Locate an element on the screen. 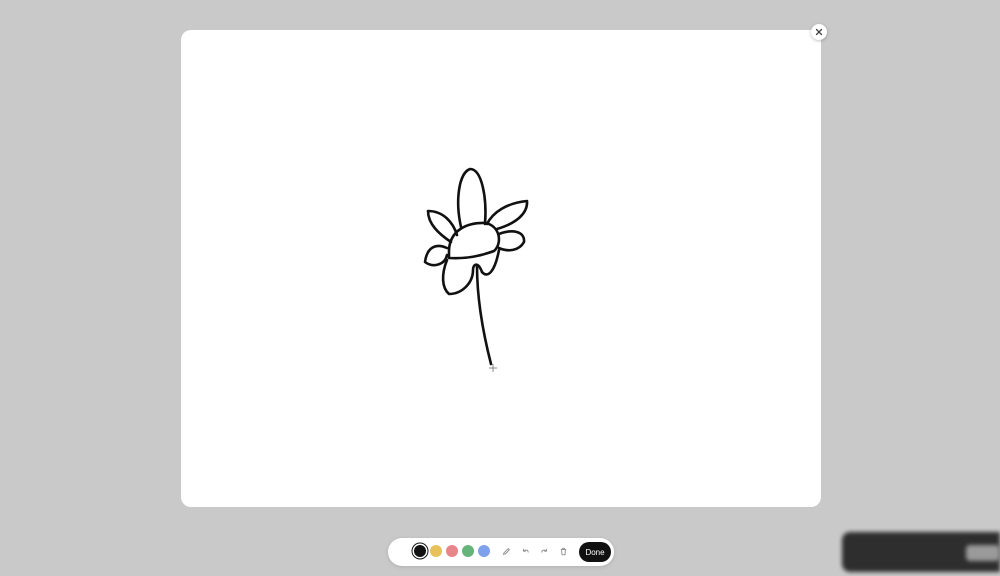 The image size is (1000, 576). pencil-tool-button is located at coordinates (506, 551).